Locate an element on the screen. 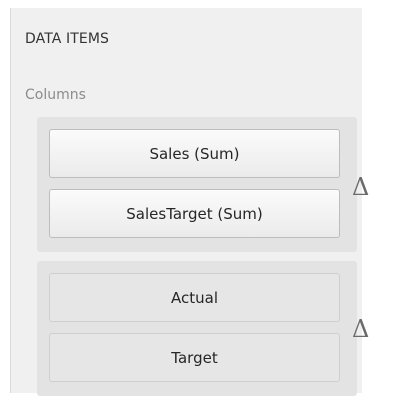  section-title: DATA ITEMS is located at coordinates (67, 39).